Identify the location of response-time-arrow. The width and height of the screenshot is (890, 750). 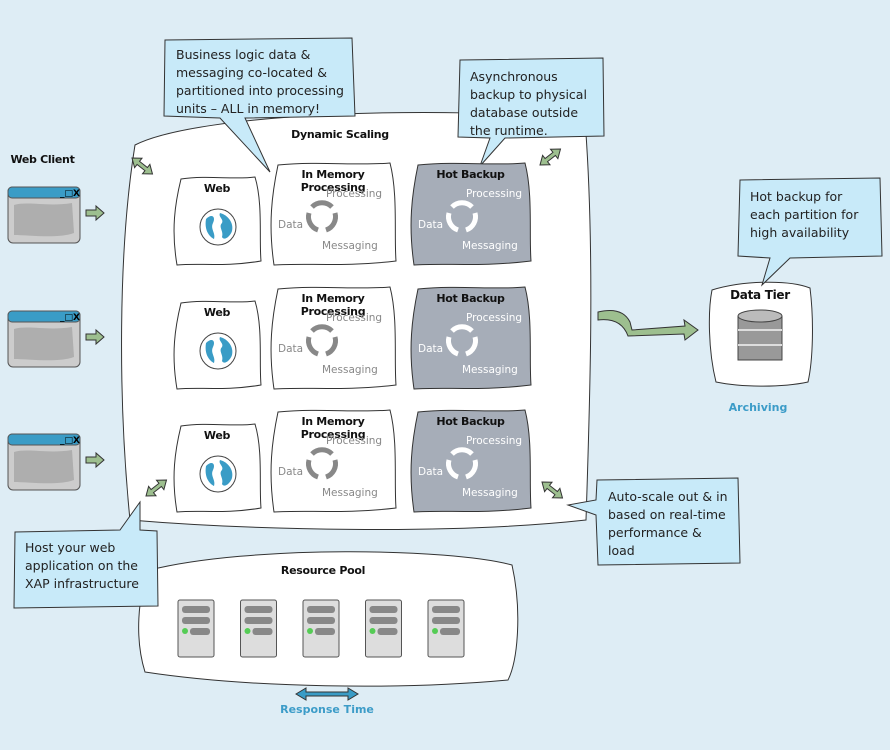
(327, 694).